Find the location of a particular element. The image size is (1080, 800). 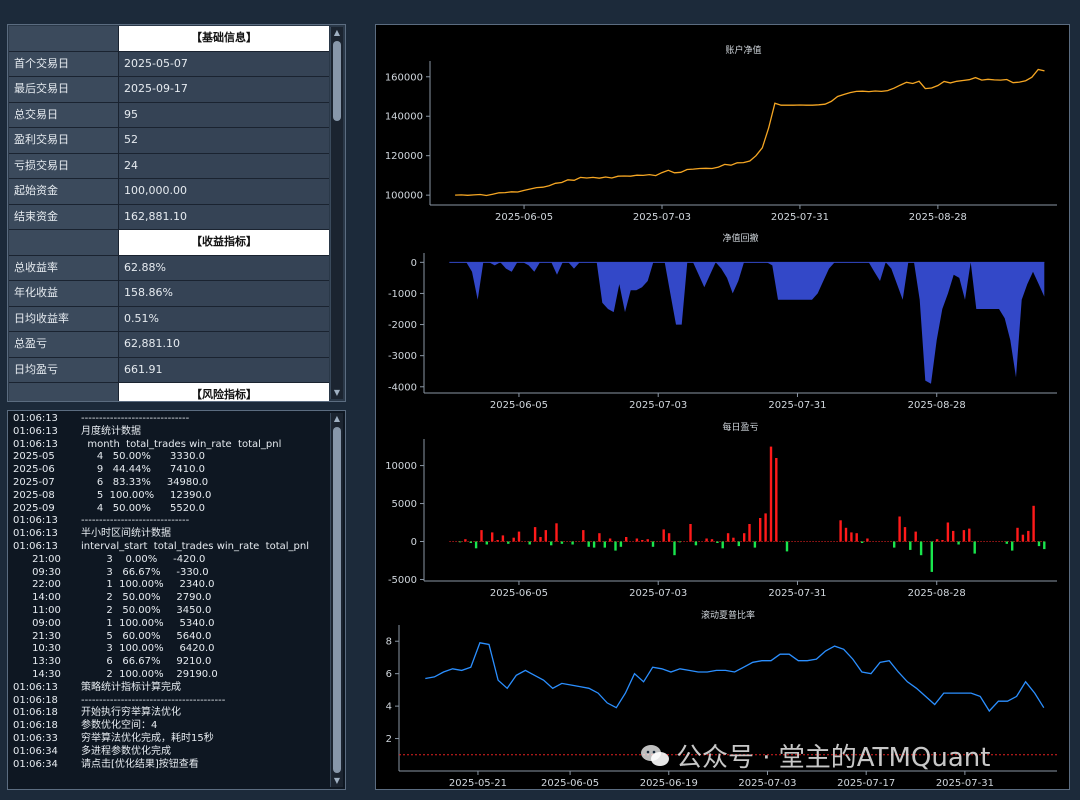

stats-value: 95 is located at coordinates (224, 114).